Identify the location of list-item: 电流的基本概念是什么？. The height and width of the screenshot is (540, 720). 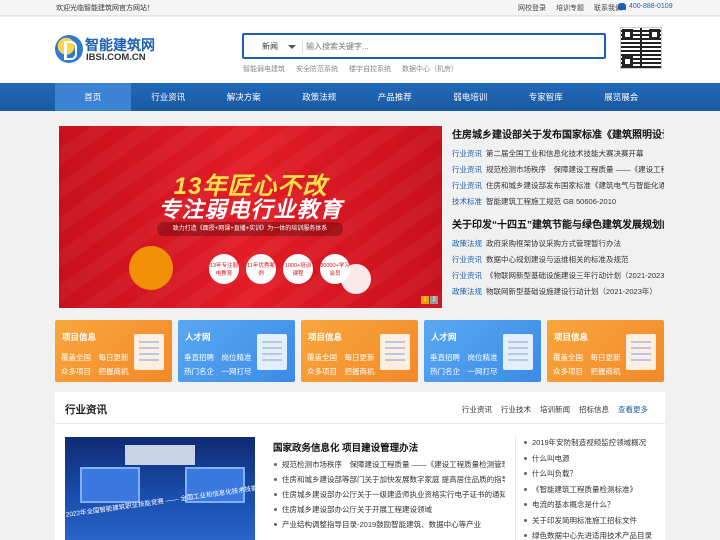
(590, 505).